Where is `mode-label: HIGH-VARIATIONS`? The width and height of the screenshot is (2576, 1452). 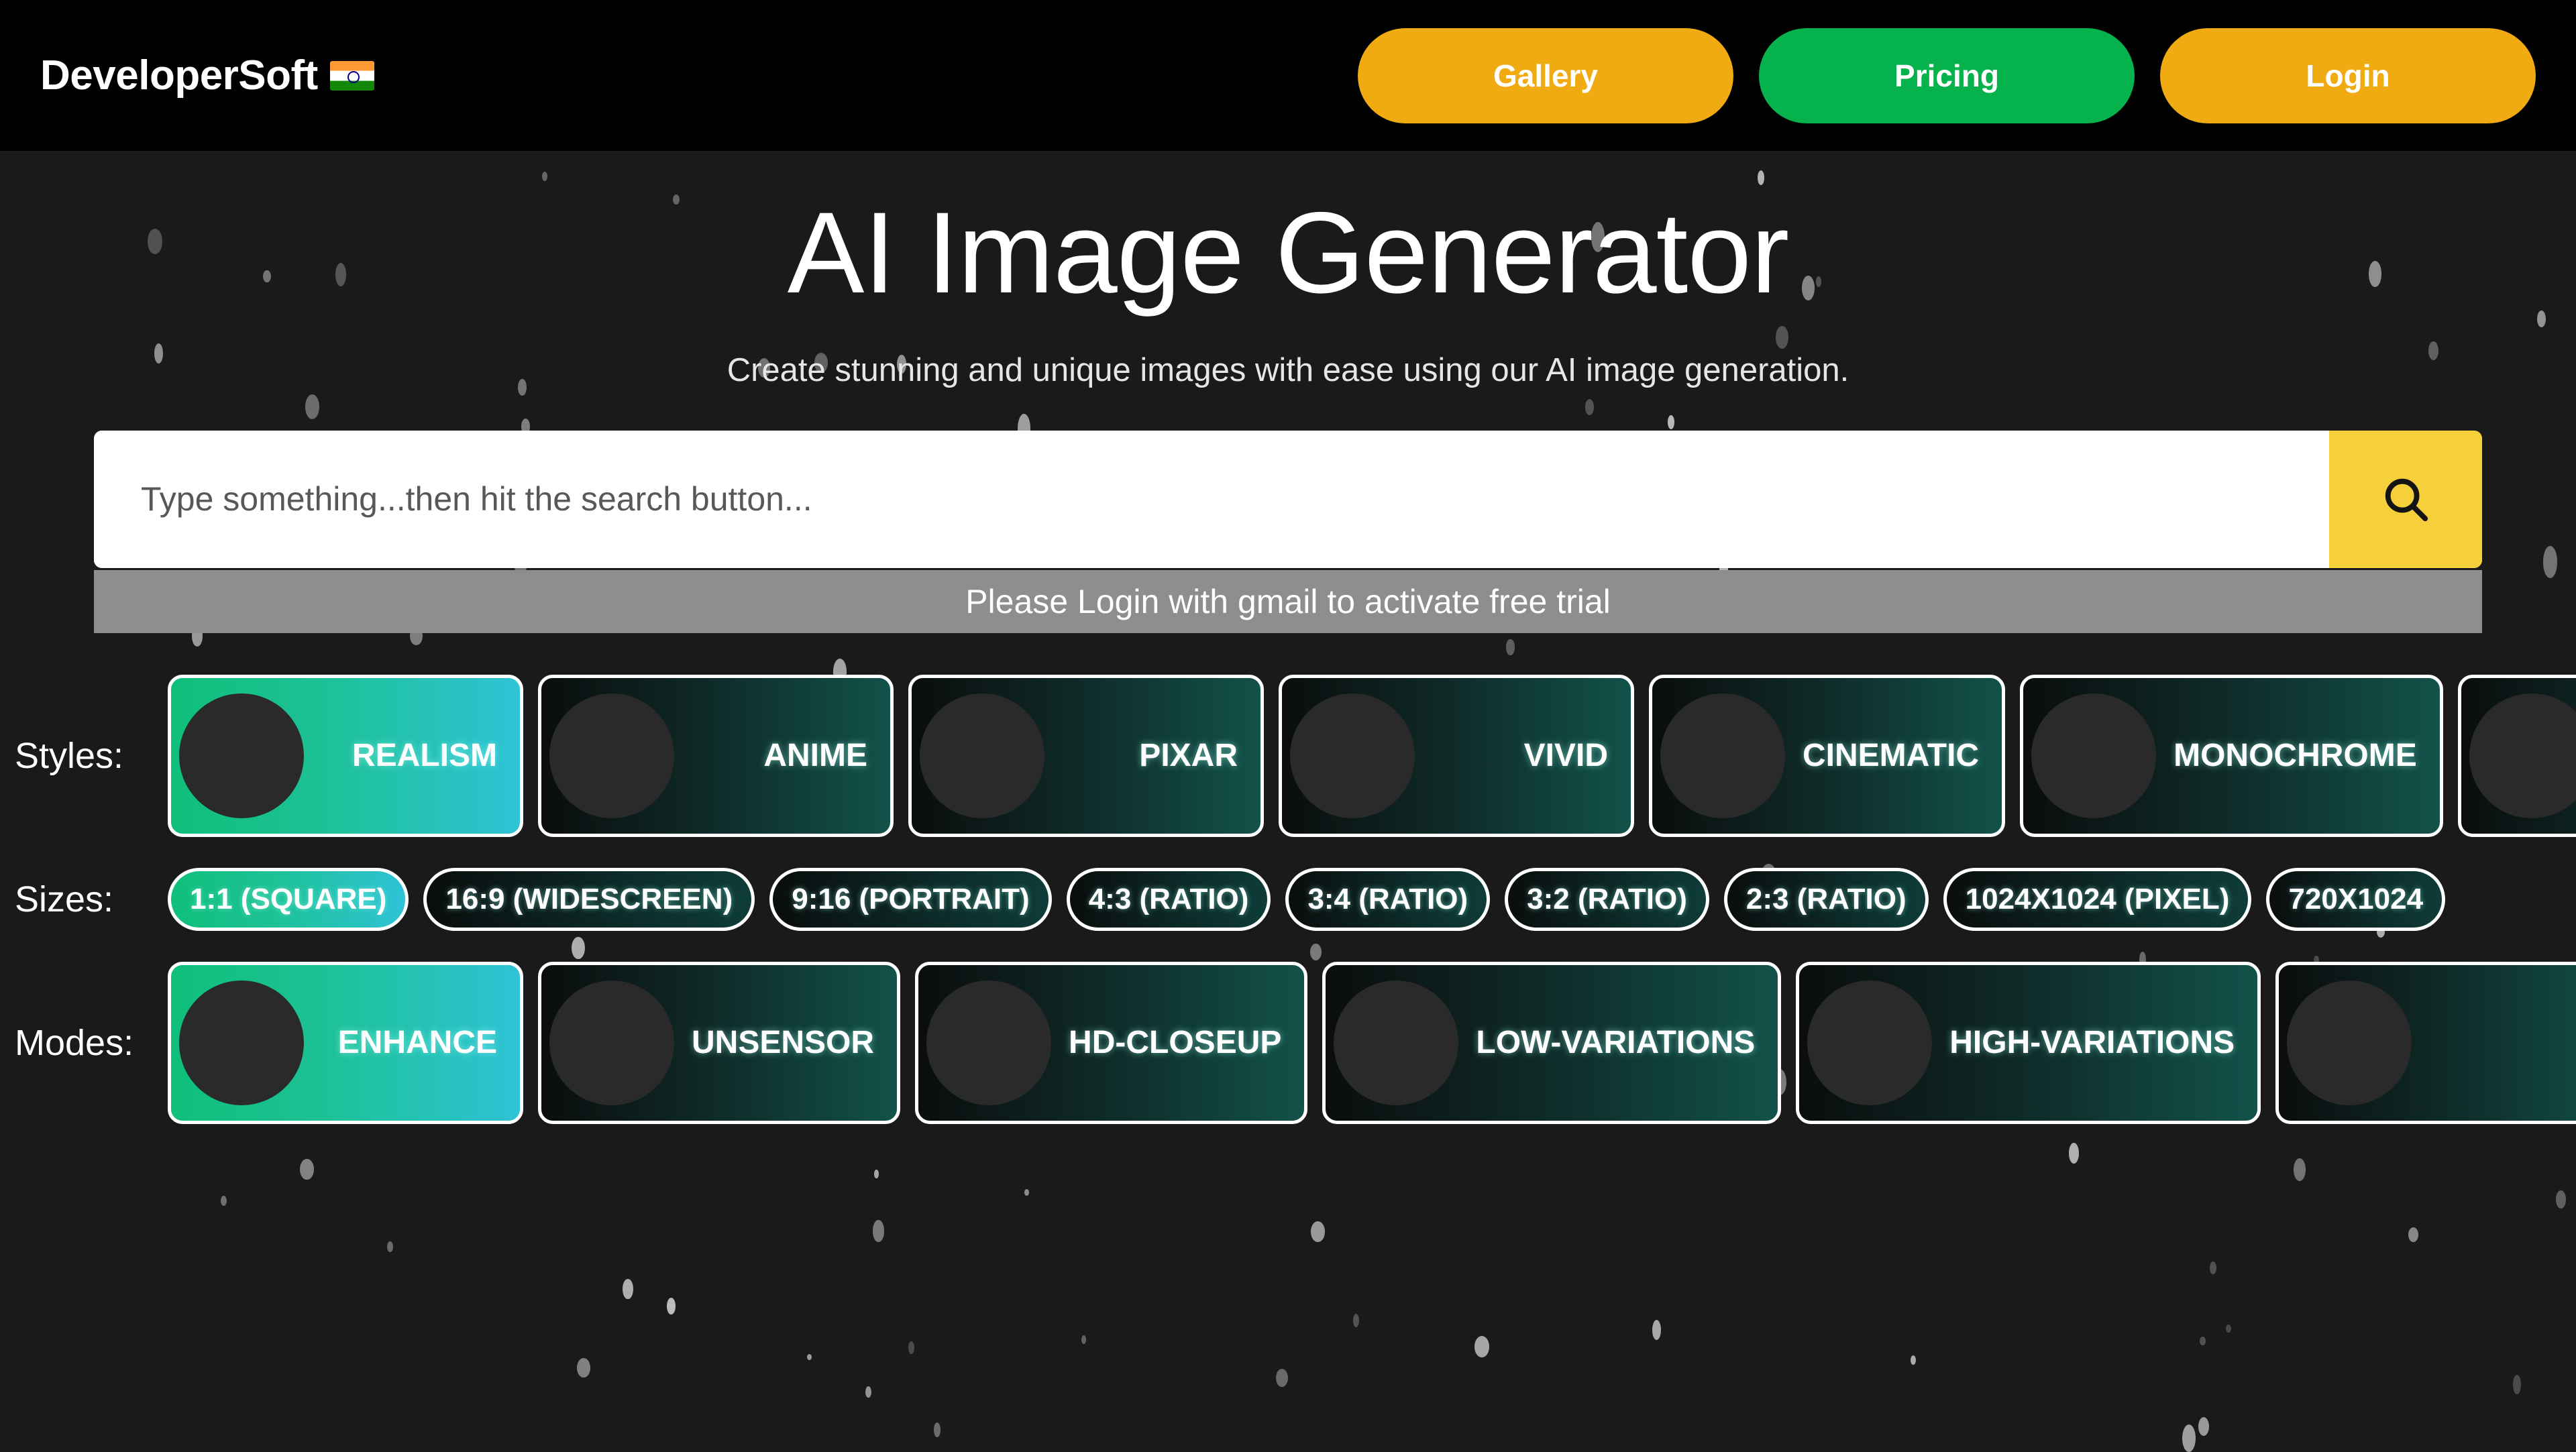
mode-label: HIGH-VARIATIONS is located at coordinates (2092, 1043).